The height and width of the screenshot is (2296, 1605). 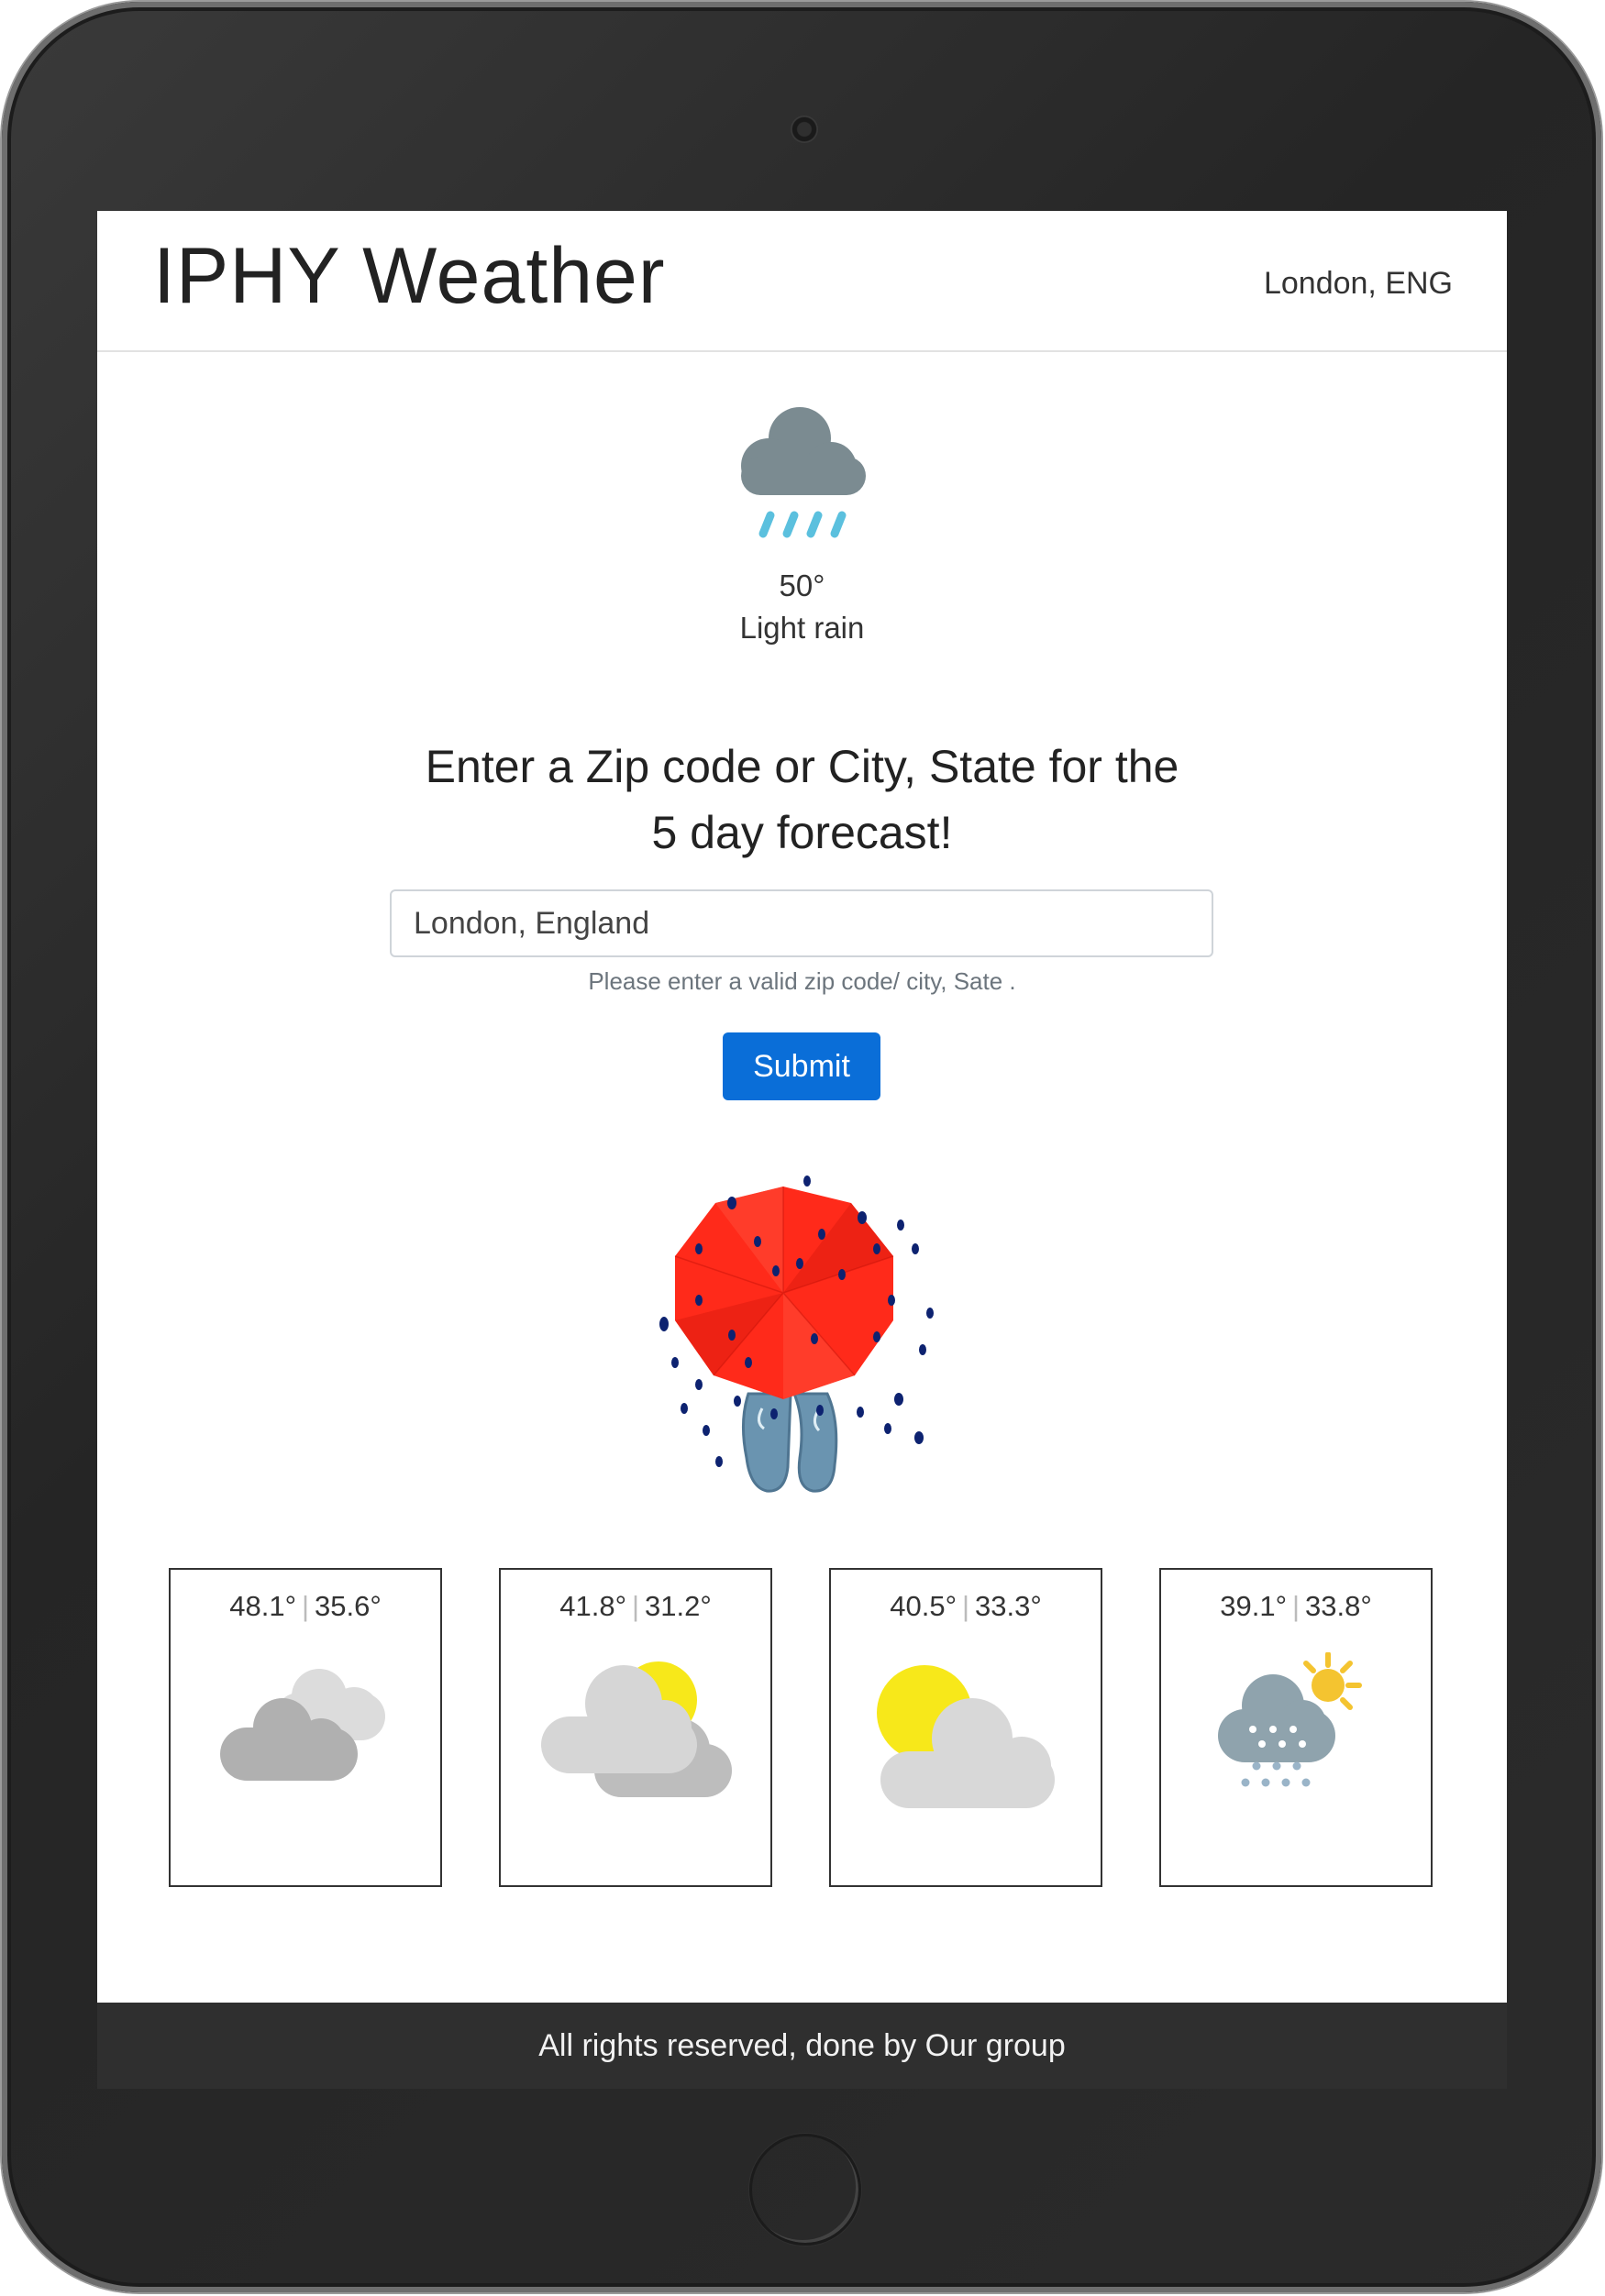 What do you see at coordinates (302, 1725) in the screenshot?
I see `cloudy-icon` at bounding box center [302, 1725].